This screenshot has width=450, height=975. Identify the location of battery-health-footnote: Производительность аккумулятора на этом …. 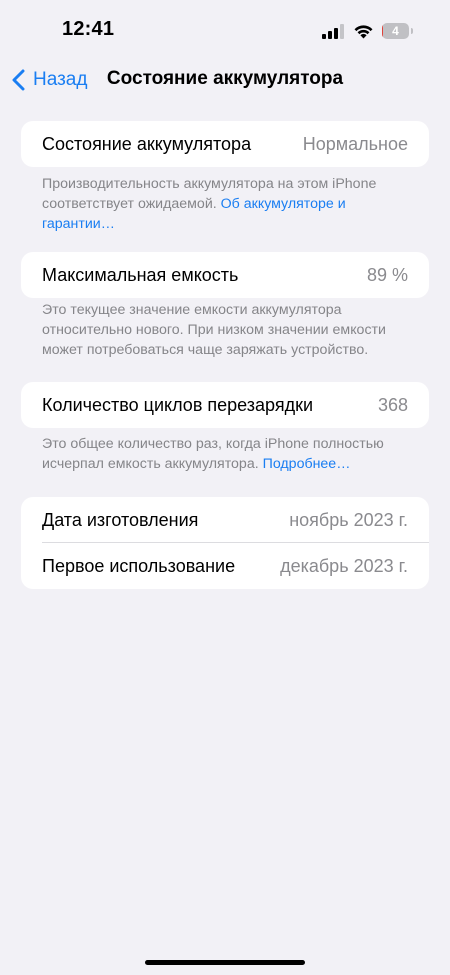
(227, 204).